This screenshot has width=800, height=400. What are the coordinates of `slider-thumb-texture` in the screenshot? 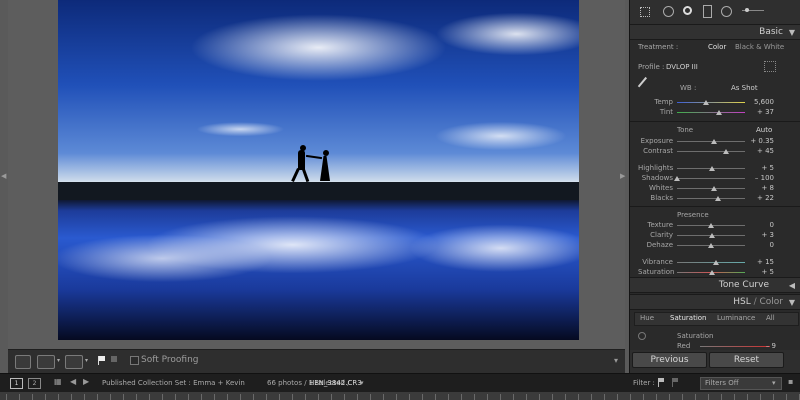 It's located at (711, 225).